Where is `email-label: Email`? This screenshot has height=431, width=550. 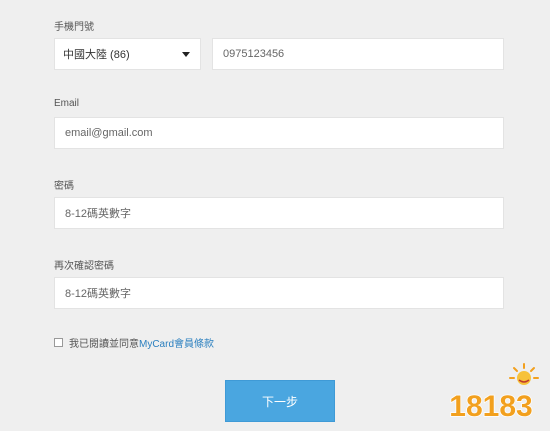 email-label: Email is located at coordinates (67, 103).